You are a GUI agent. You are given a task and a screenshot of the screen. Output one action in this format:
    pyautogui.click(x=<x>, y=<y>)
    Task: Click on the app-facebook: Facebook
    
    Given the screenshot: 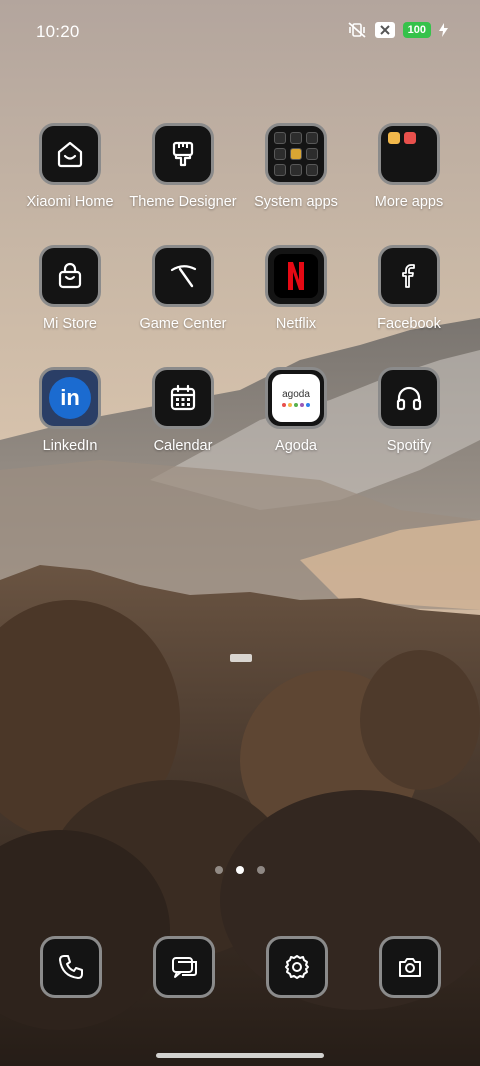 What is the action you would take?
    pyautogui.click(x=409, y=288)
    